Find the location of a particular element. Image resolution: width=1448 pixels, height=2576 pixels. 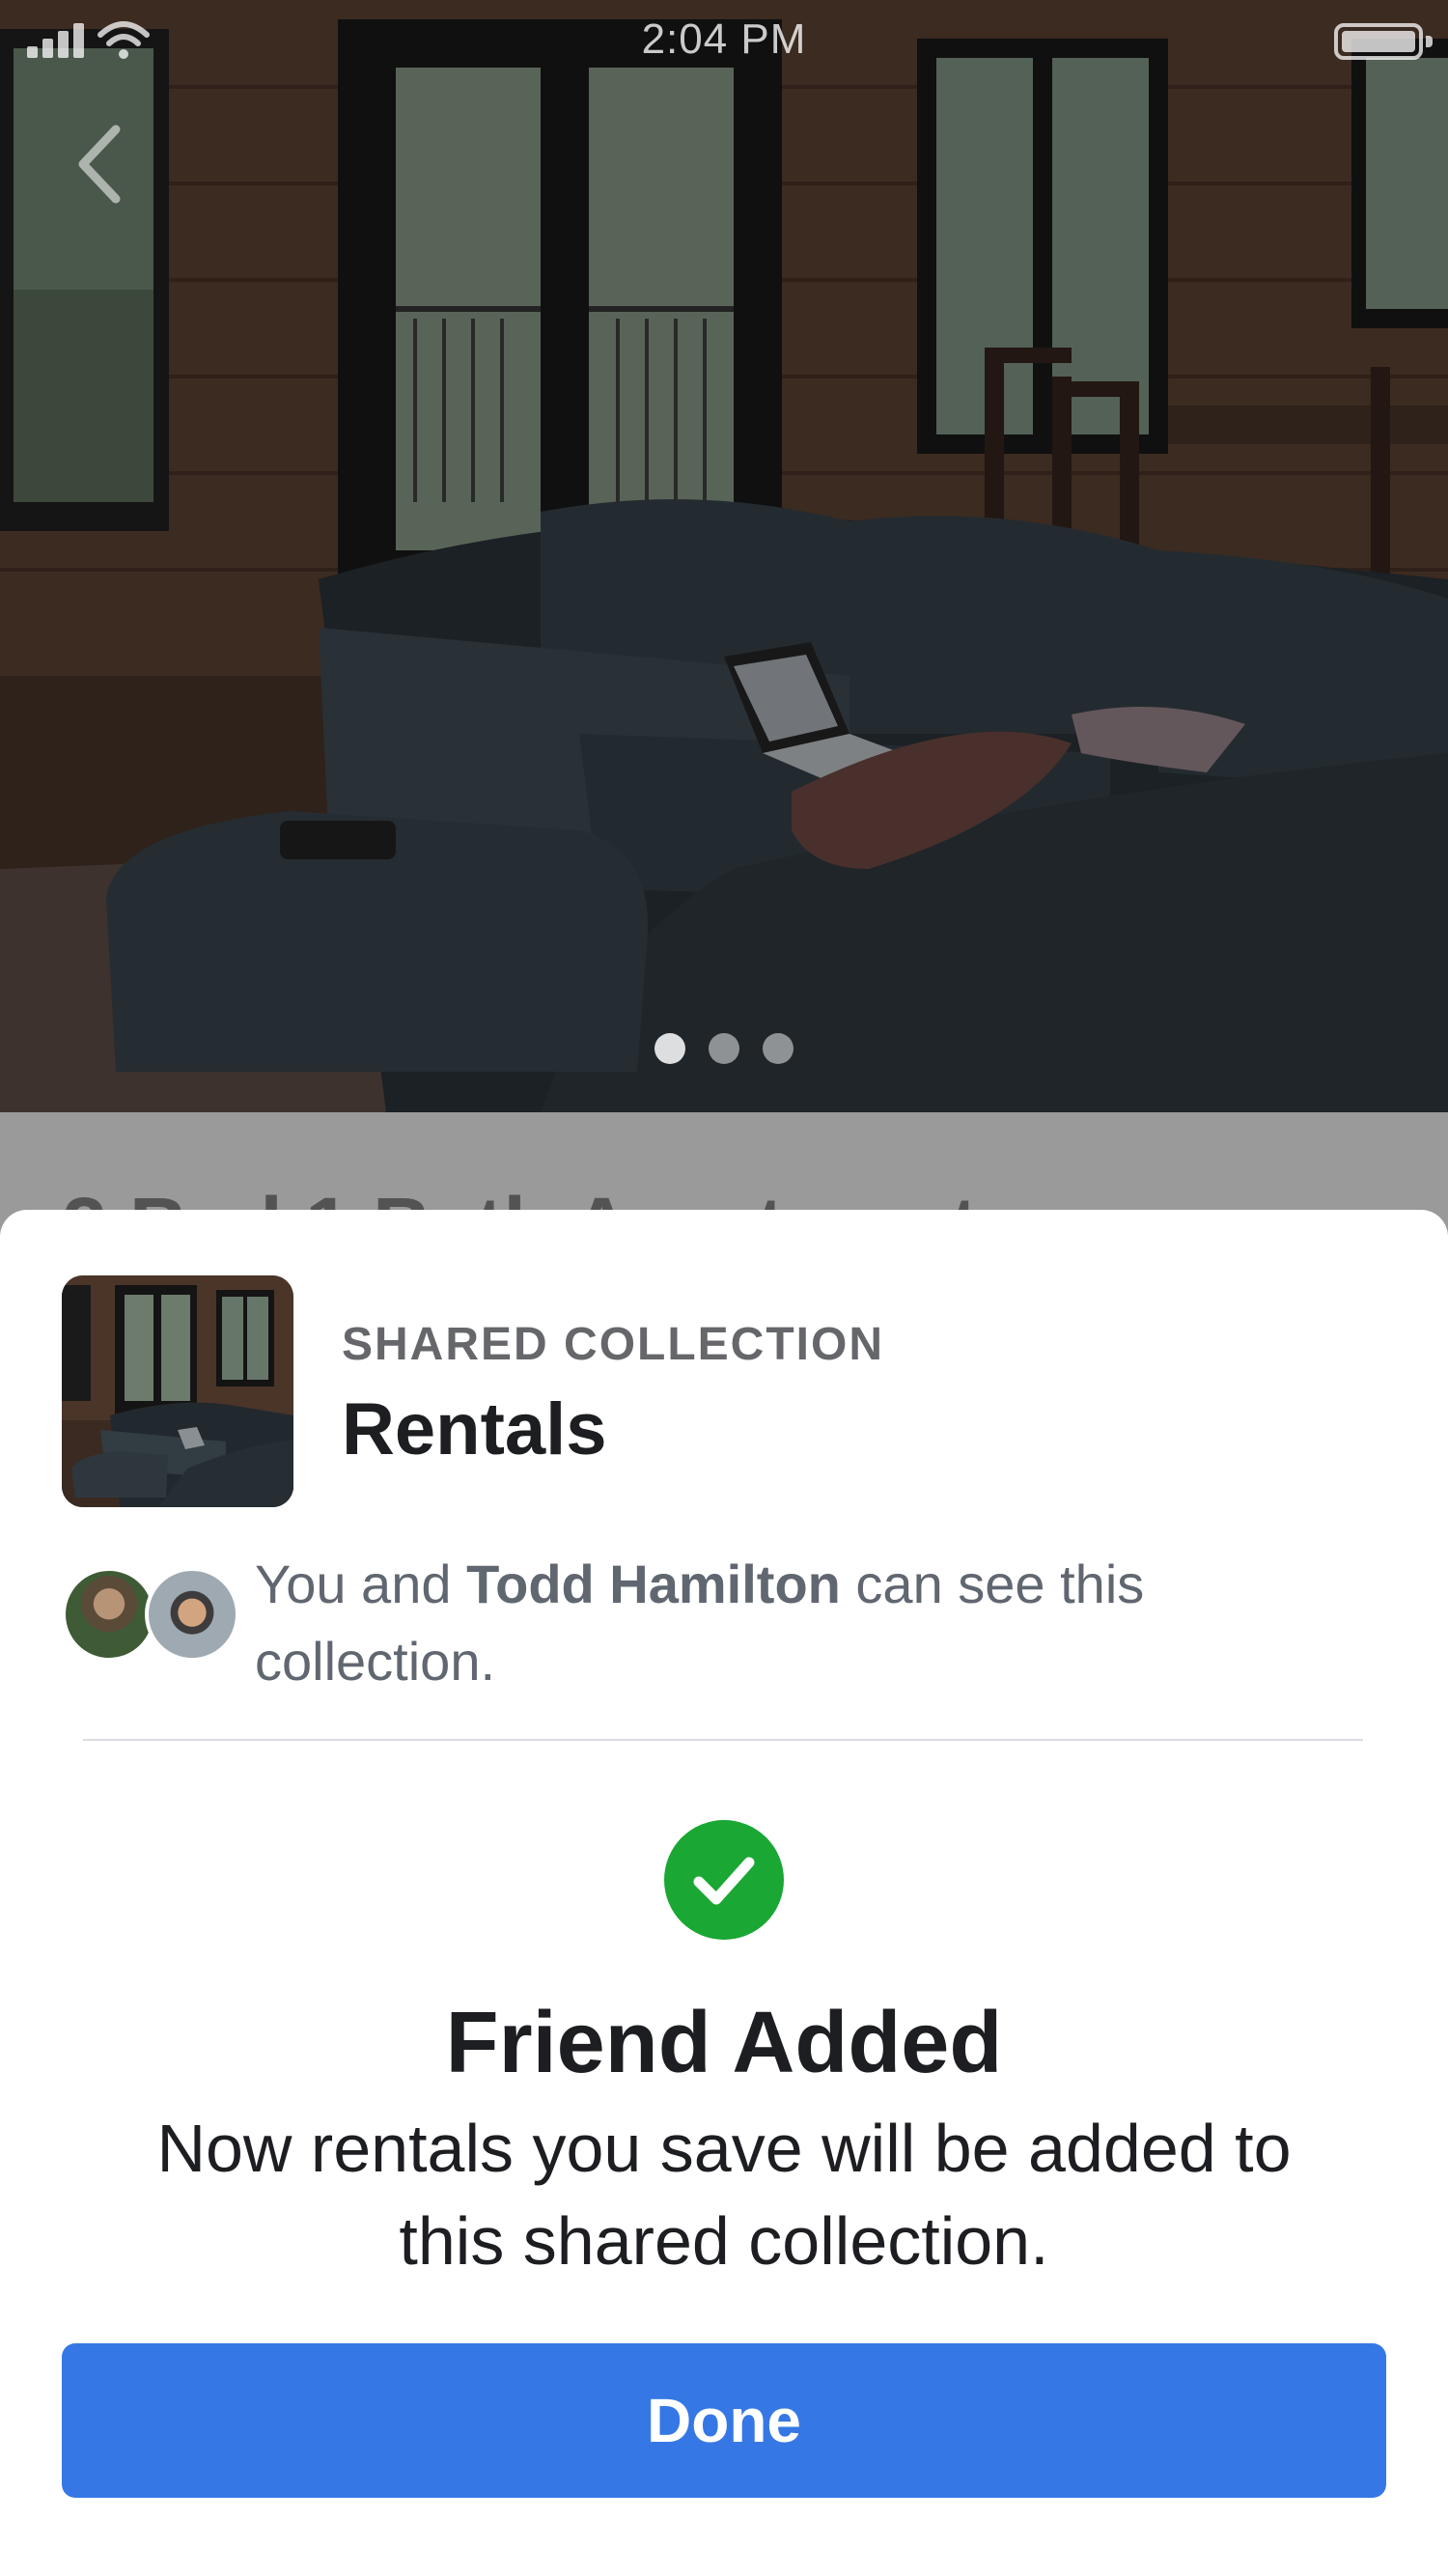

collection-type-label: SHARED COLLECTION is located at coordinates (613, 1345).